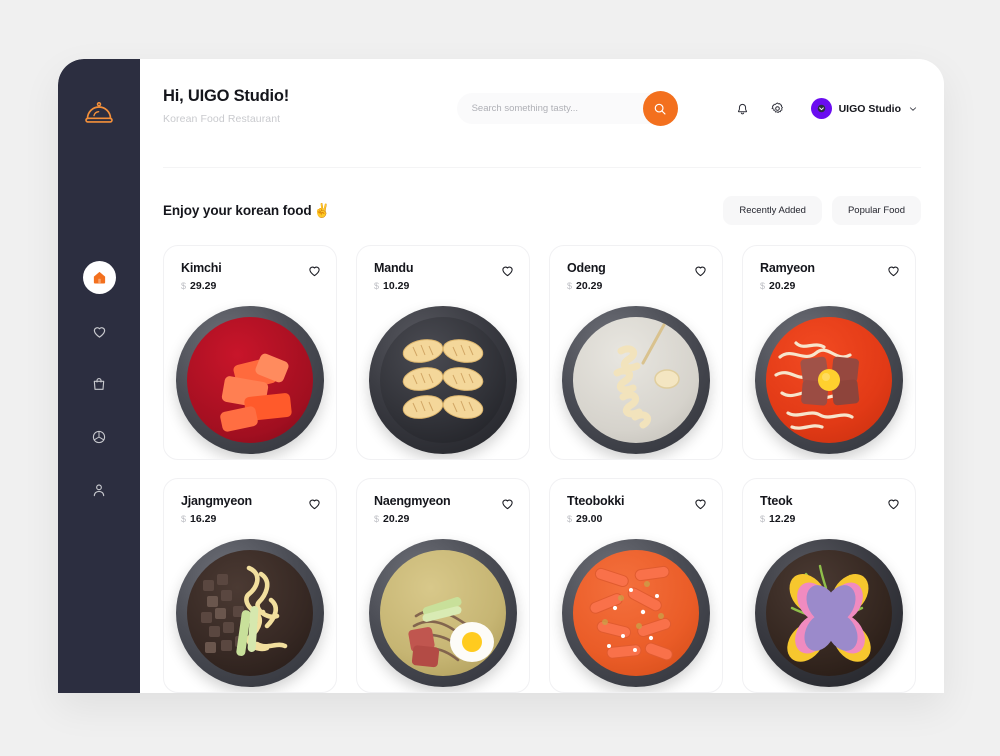  I want to click on food-card: Tteobokki $ 29.00, so click(636, 585).